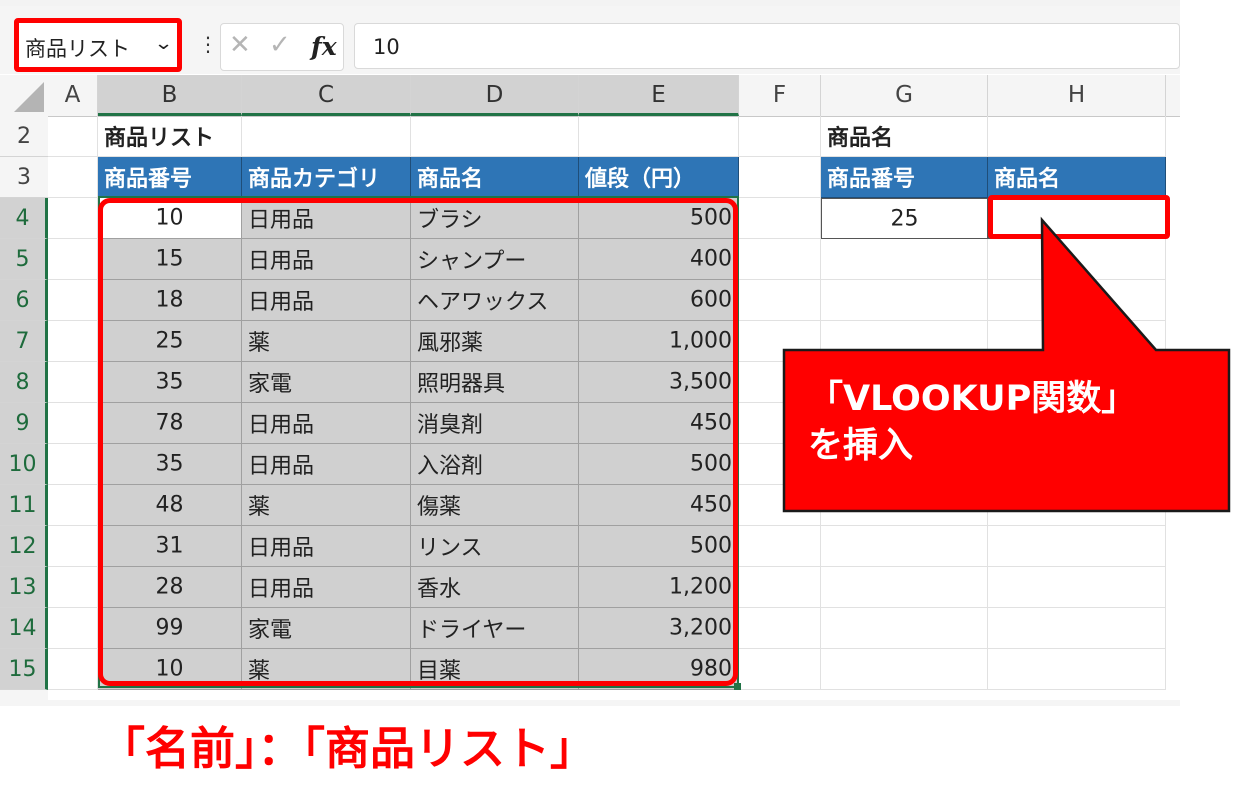 The width and height of the screenshot is (1240, 810). I want to click on table-data-cell: 78, so click(170, 423).